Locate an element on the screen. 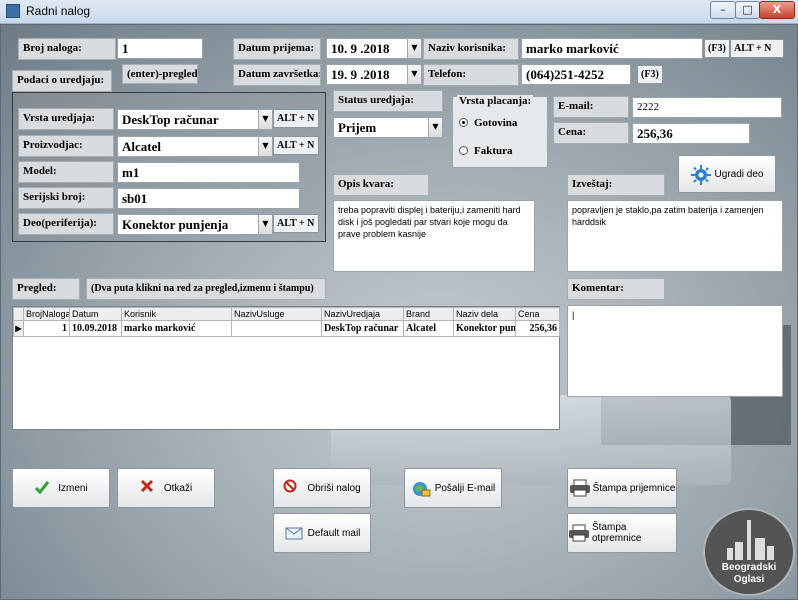 The image size is (798, 600). app-icon is located at coordinates (13, 11).